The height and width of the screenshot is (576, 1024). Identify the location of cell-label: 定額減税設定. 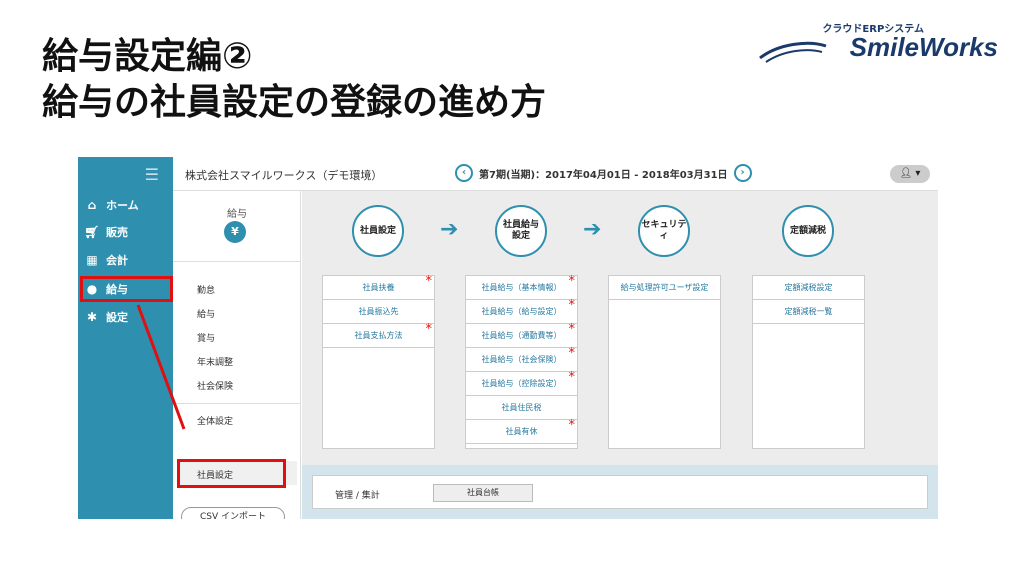
(808, 287).